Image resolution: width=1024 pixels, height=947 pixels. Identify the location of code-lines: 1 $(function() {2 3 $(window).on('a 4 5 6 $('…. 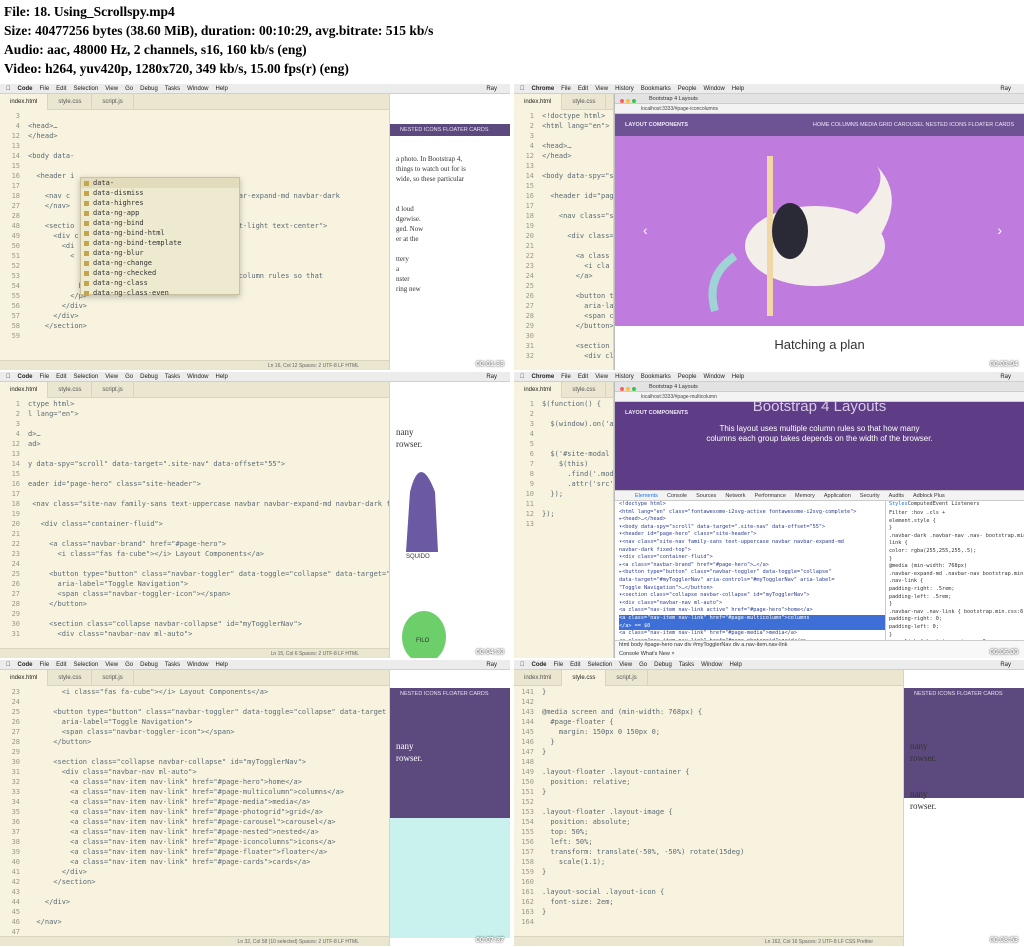
(563, 523).